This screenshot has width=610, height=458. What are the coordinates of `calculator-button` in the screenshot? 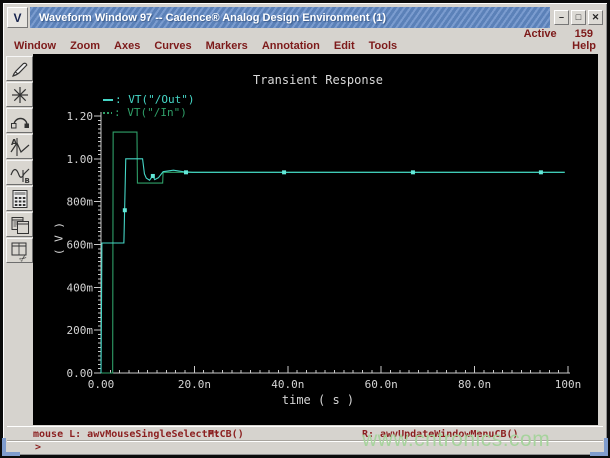 It's located at (19, 198).